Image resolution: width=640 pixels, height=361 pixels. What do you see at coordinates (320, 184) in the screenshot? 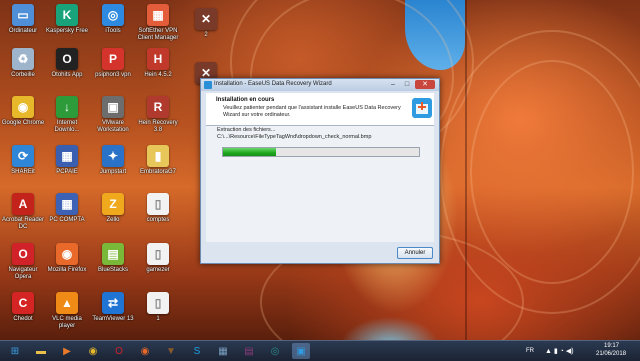
I see `dialog-body` at bounding box center [320, 184].